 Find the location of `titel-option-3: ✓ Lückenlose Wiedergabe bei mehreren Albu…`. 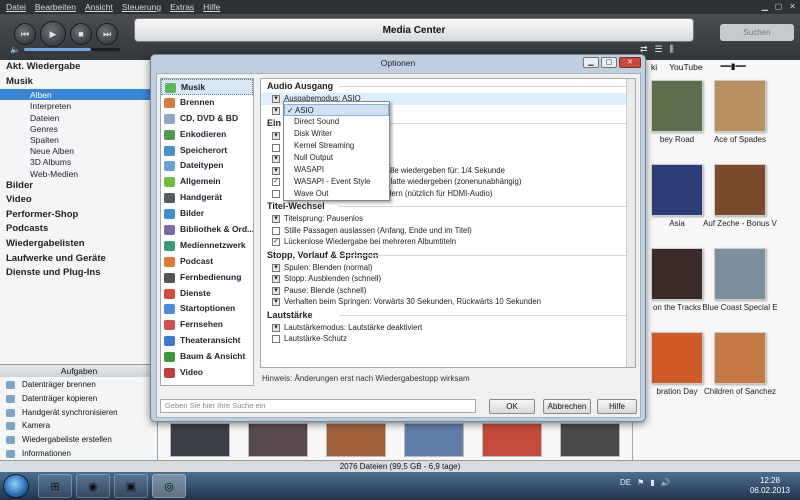

titel-option-3: ✓ Lückenlose Wiedergabe bei mehreren Albu… is located at coordinates (448, 242).